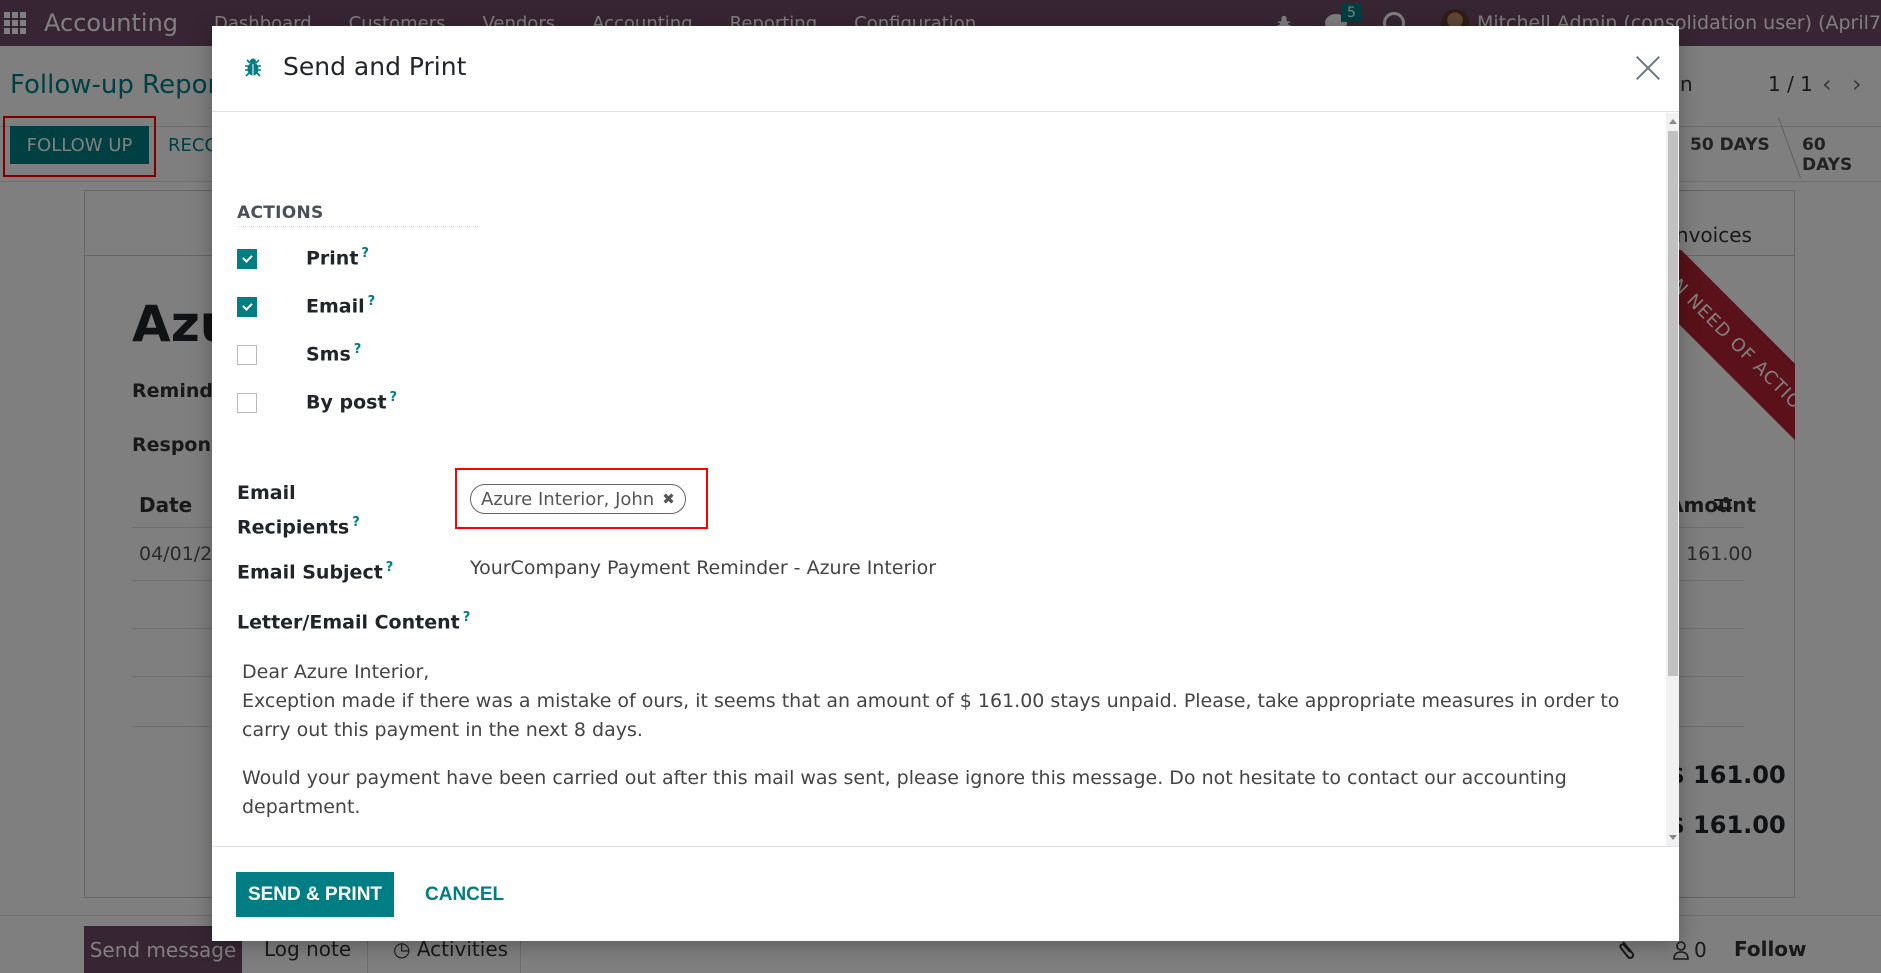 The height and width of the screenshot is (973, 1881). I want to click on letter-greeting: Dear Azure Interior,, so click(336, 672).